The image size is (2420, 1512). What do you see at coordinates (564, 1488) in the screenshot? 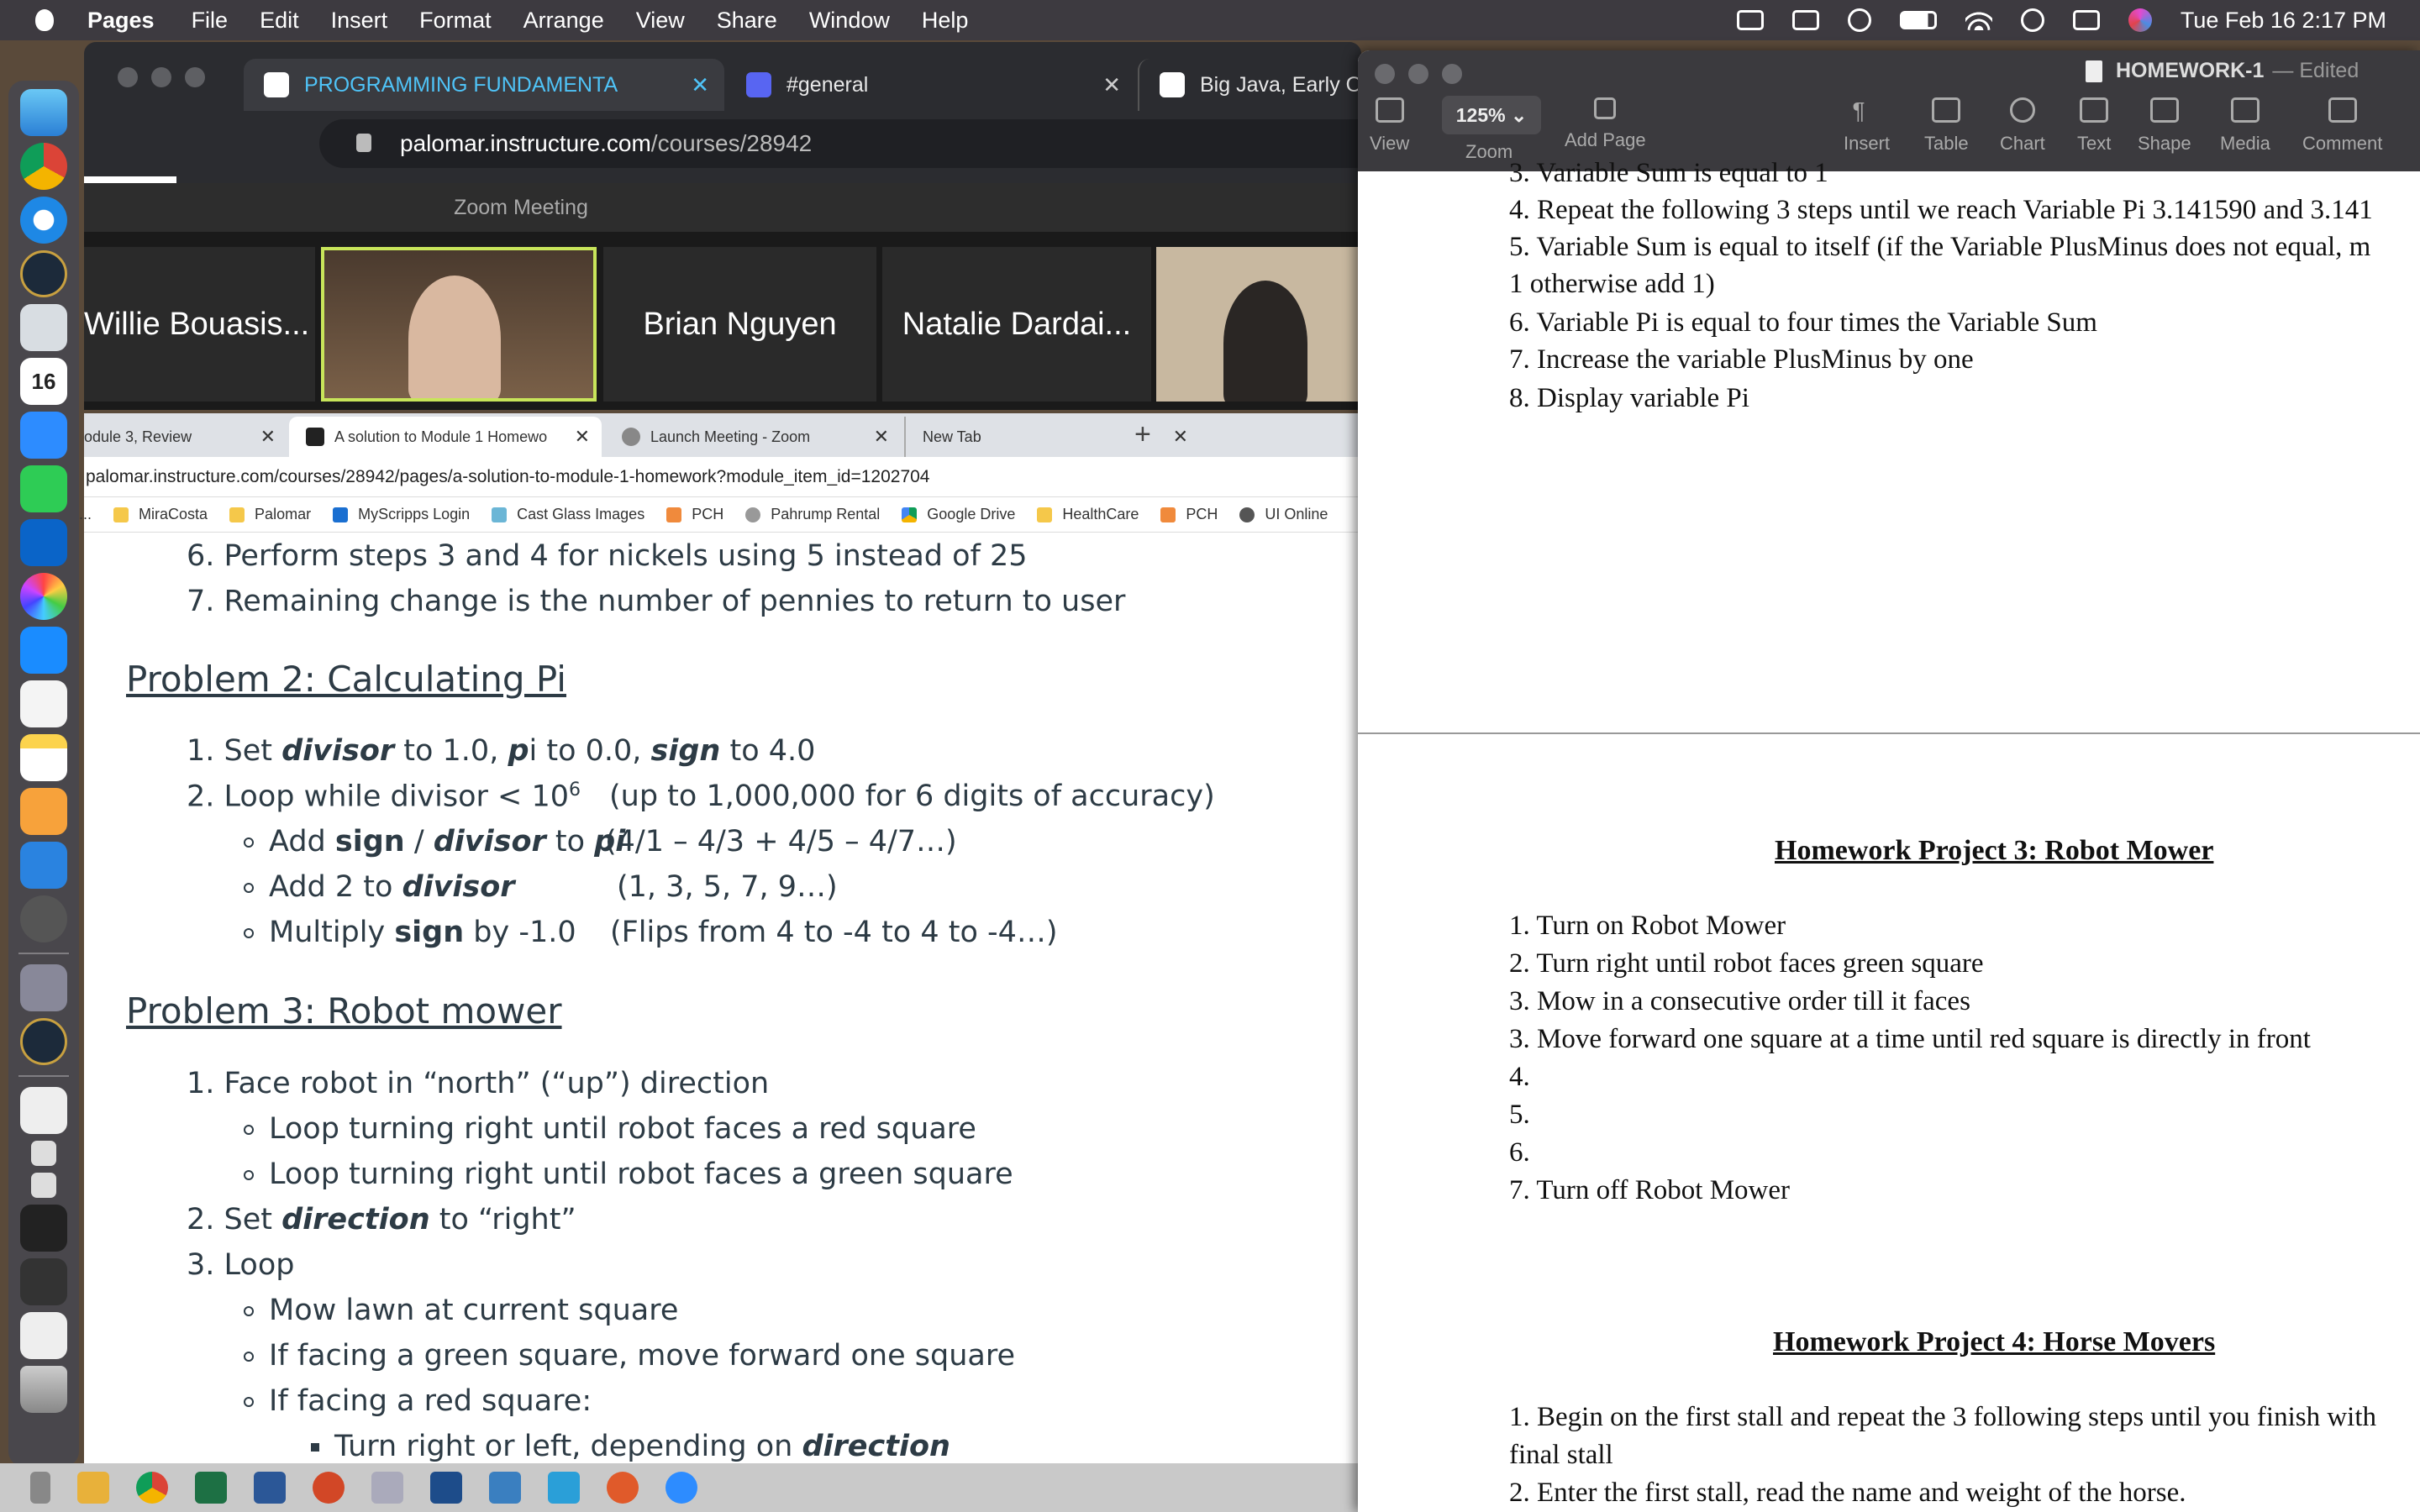
I see `l-app-icon` at bounding box center [564, 1488].